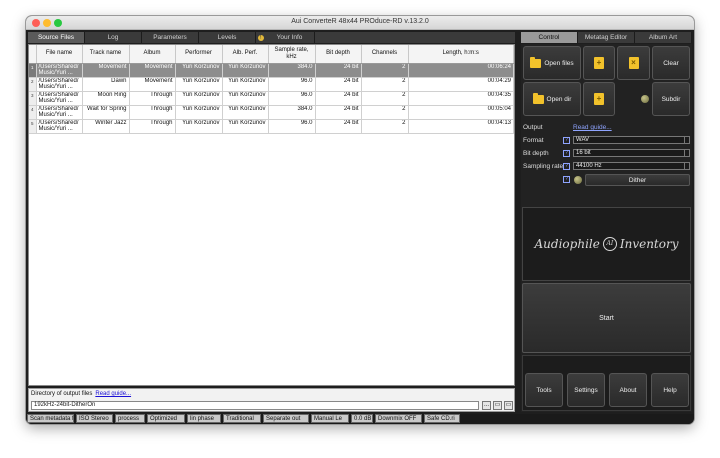  What do you see at coordinates (566, 179) in the screenshot?
I see `dither-help-icon: ?` at bounding box center [566, 179].